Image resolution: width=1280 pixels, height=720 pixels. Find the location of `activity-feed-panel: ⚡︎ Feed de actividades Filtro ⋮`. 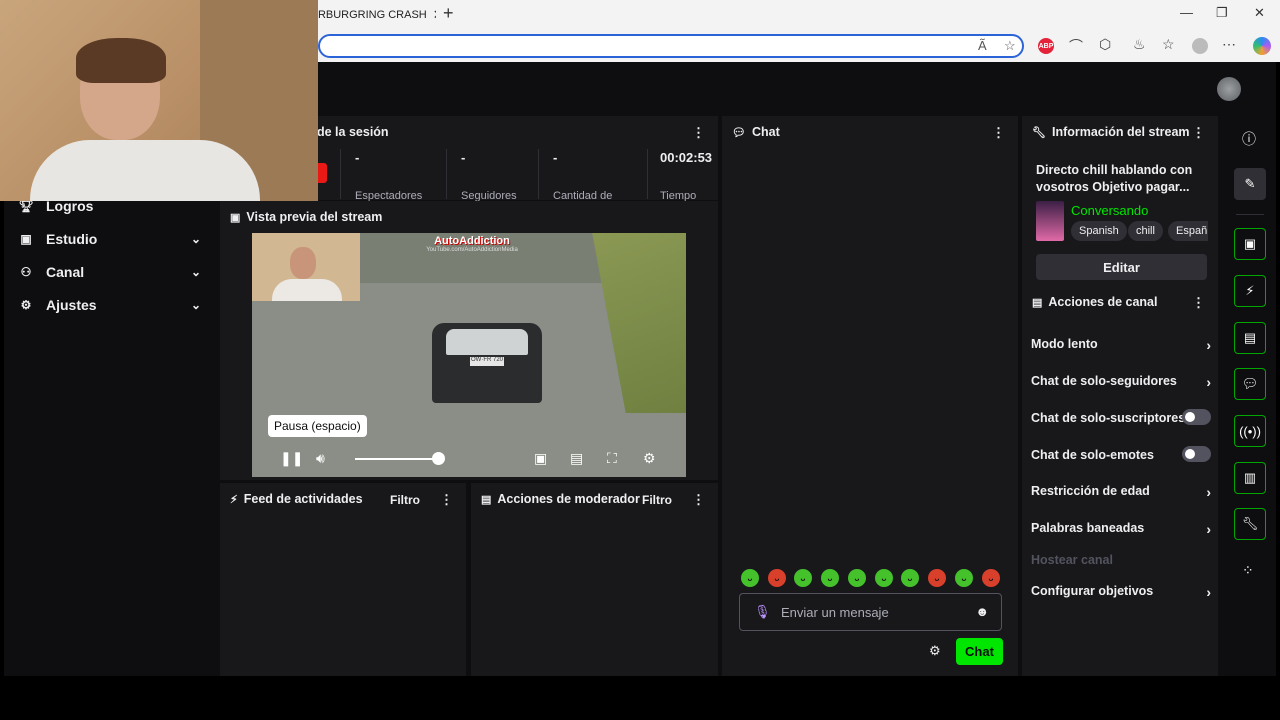

activity-feed-panel: ⚡︎ Feed de actividades Filtro ⋮ is located at coordinates (343, 579).